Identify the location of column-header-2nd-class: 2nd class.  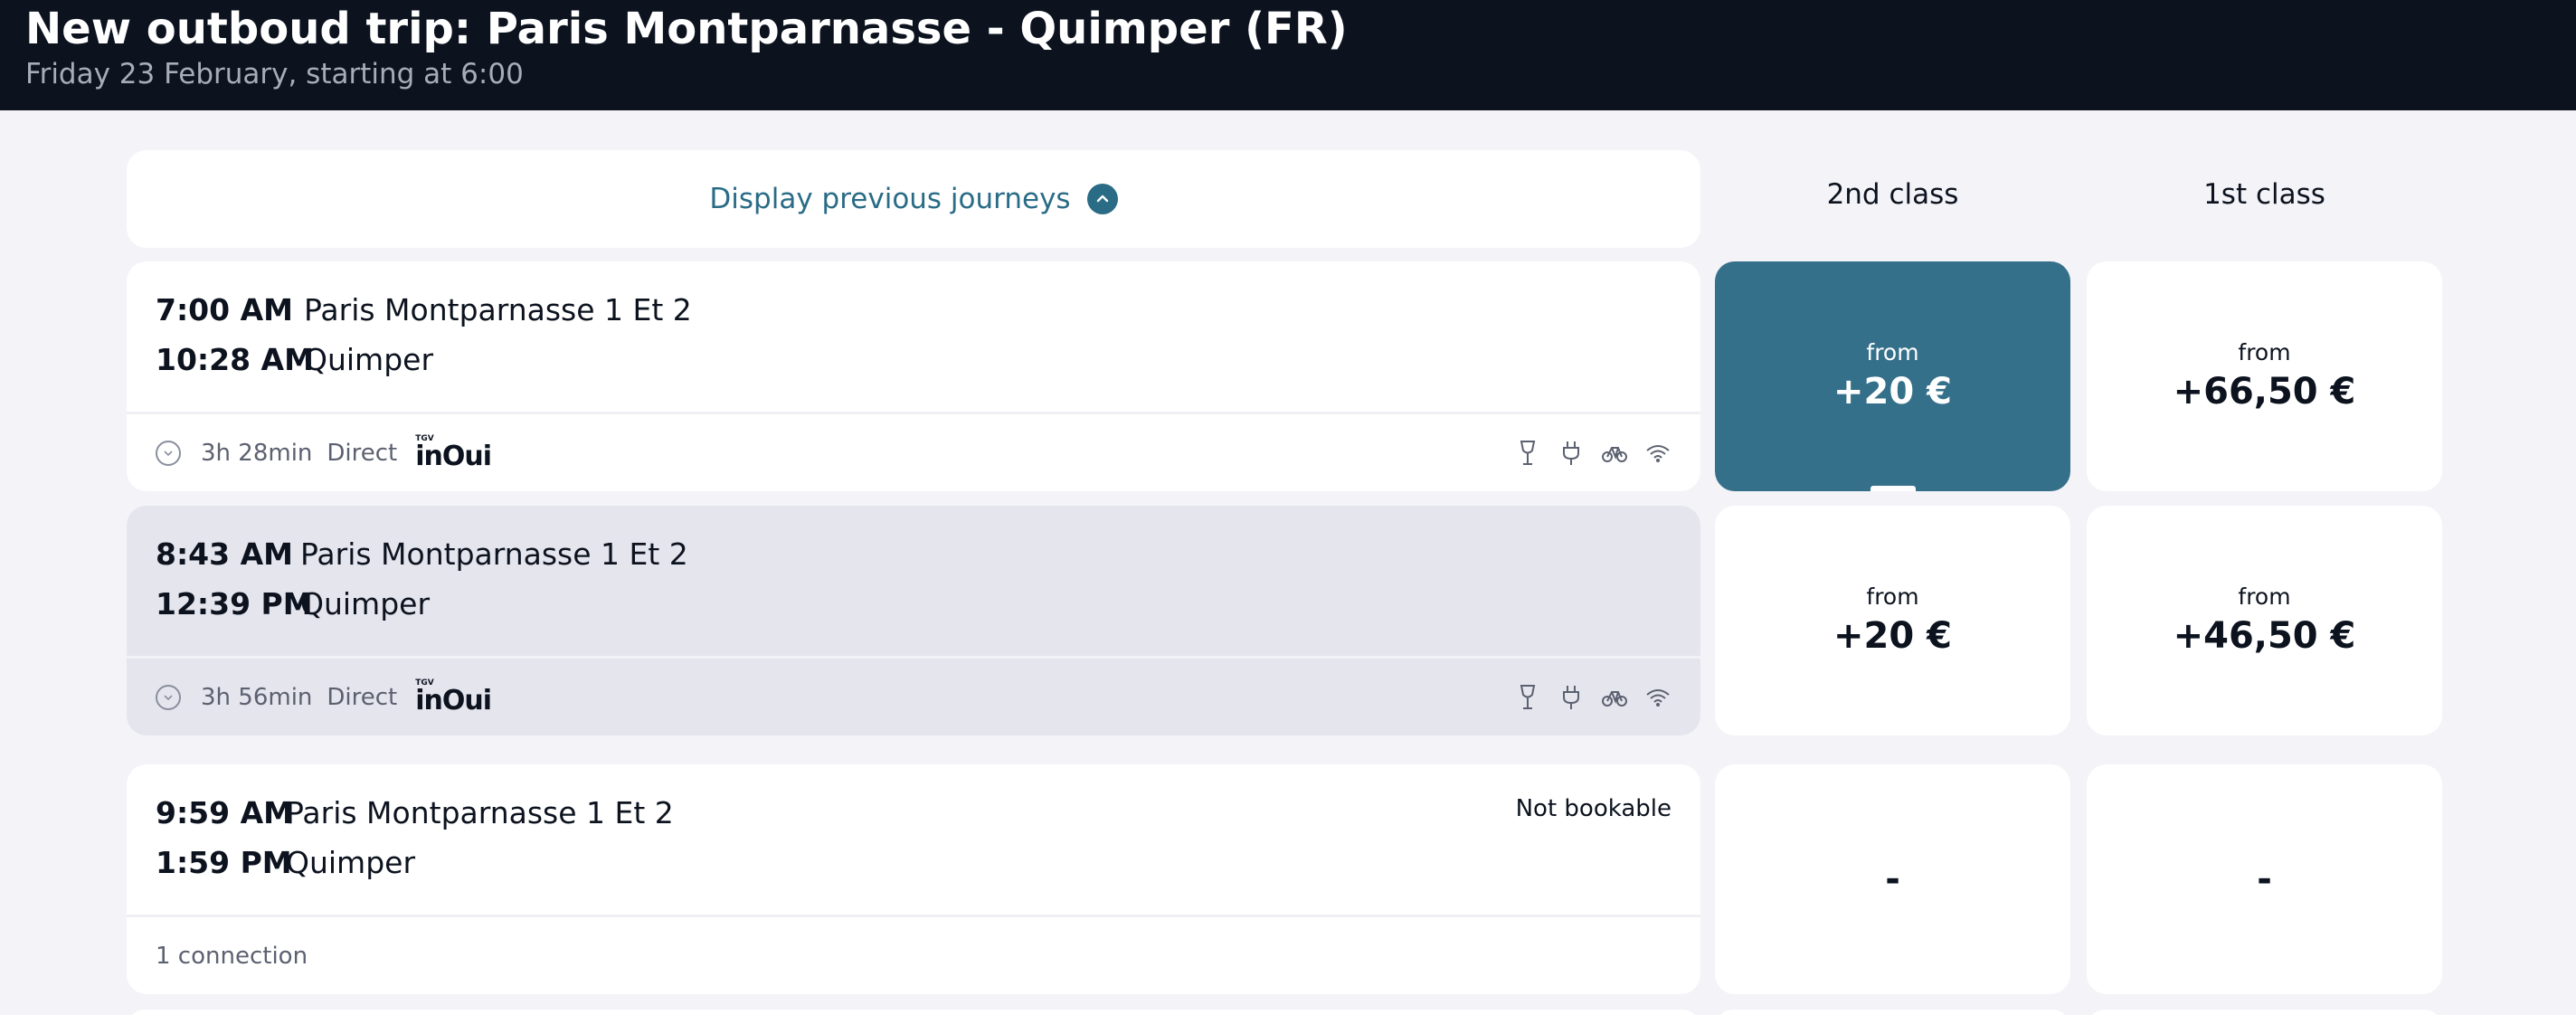
(1893, 194).